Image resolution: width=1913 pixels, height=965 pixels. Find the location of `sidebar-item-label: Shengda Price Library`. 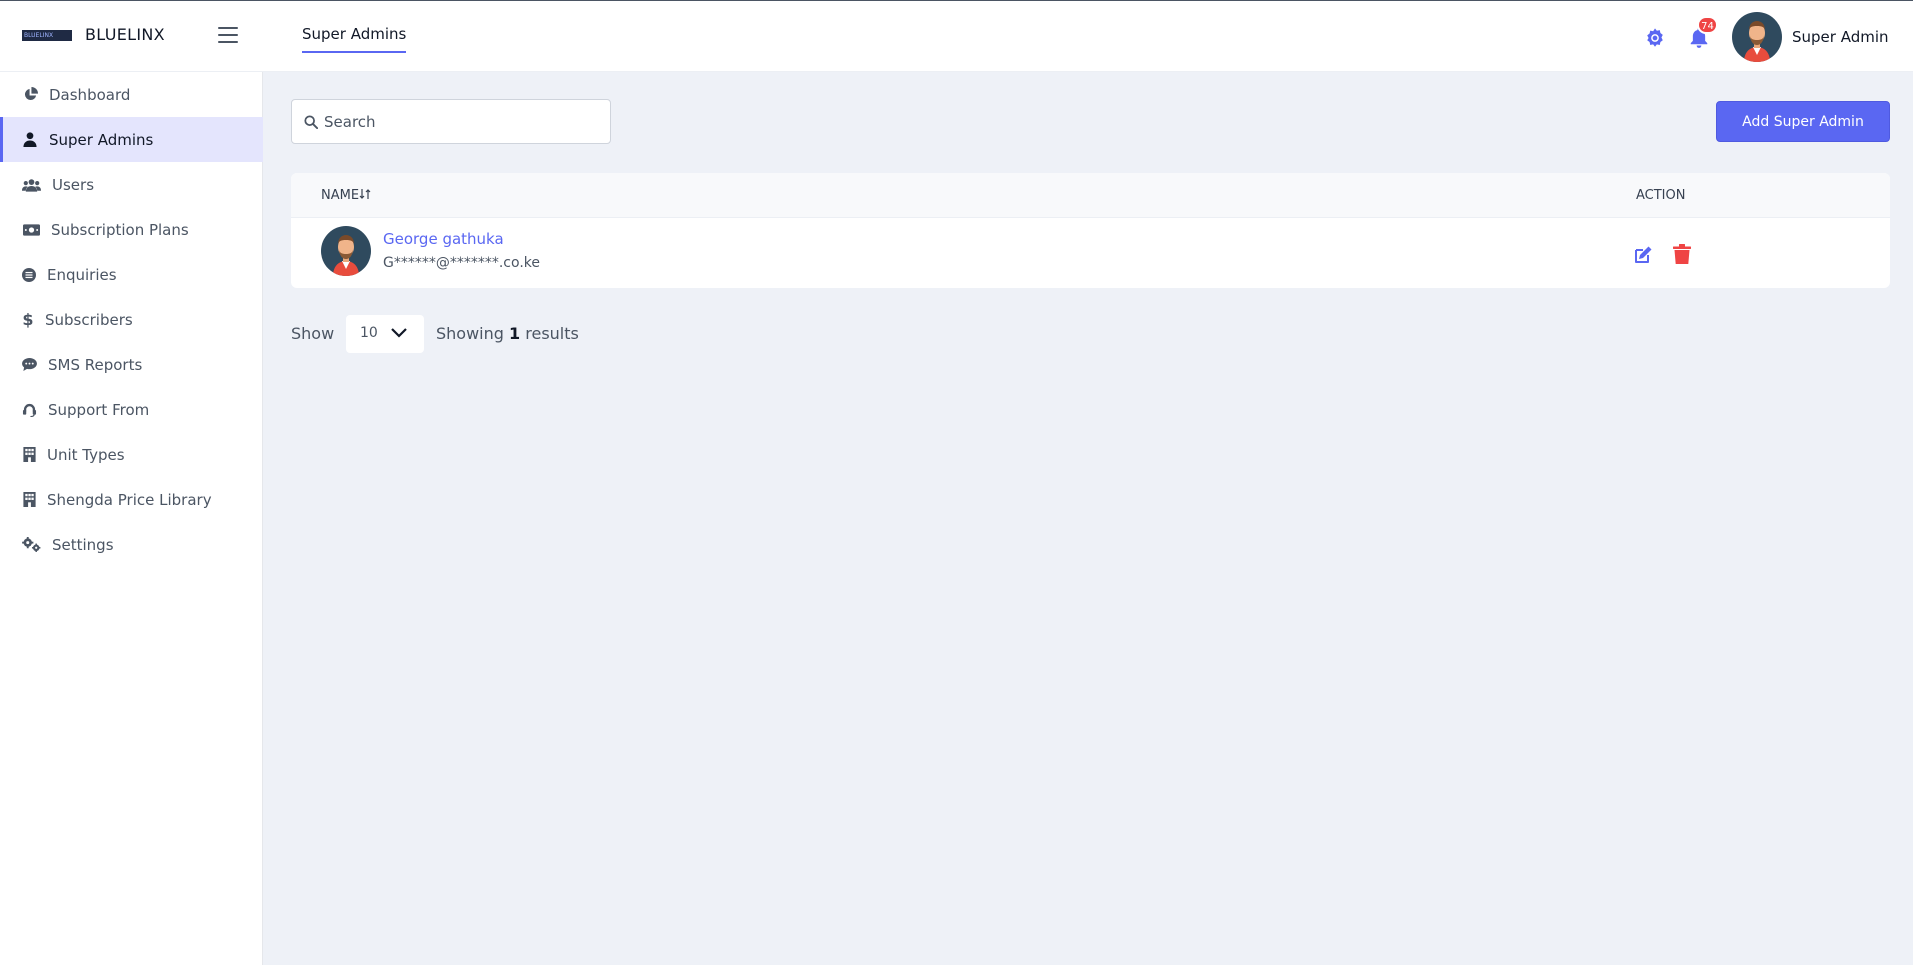

sidebar-item-label: Shengda Price Library is located at coordinates (129, 499).